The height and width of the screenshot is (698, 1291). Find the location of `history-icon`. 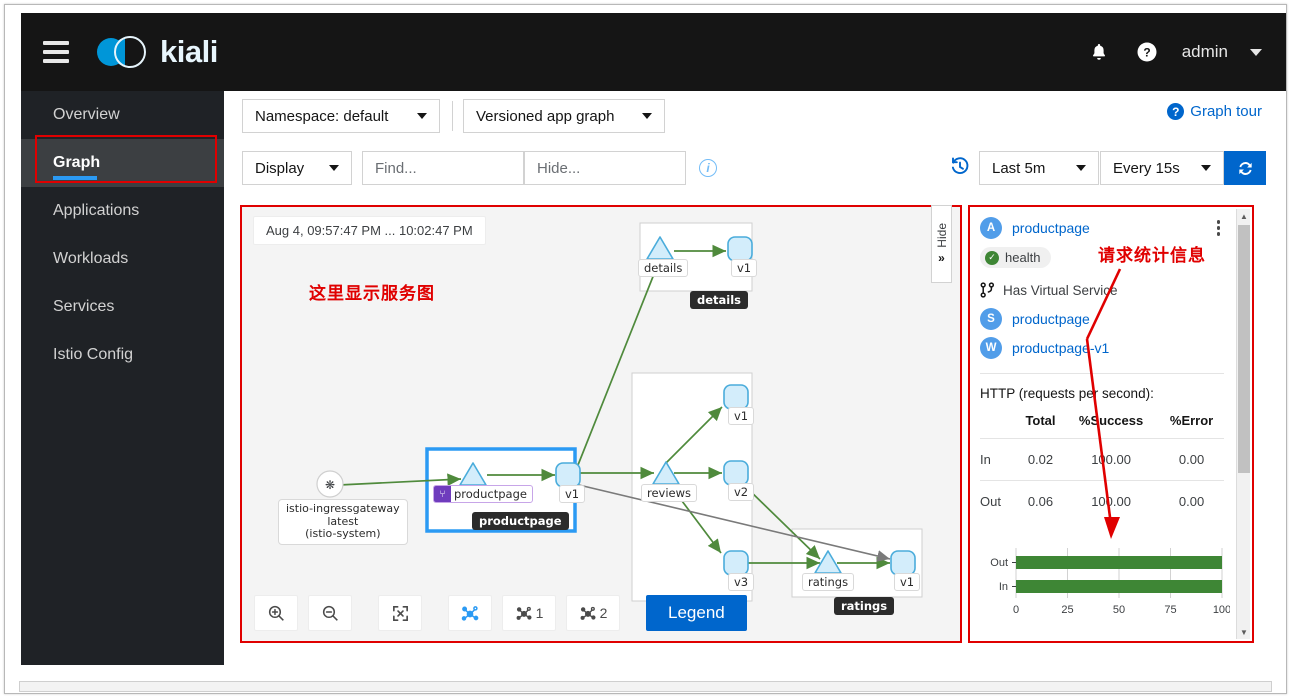

history-icon is located at coordinates (960, 166).